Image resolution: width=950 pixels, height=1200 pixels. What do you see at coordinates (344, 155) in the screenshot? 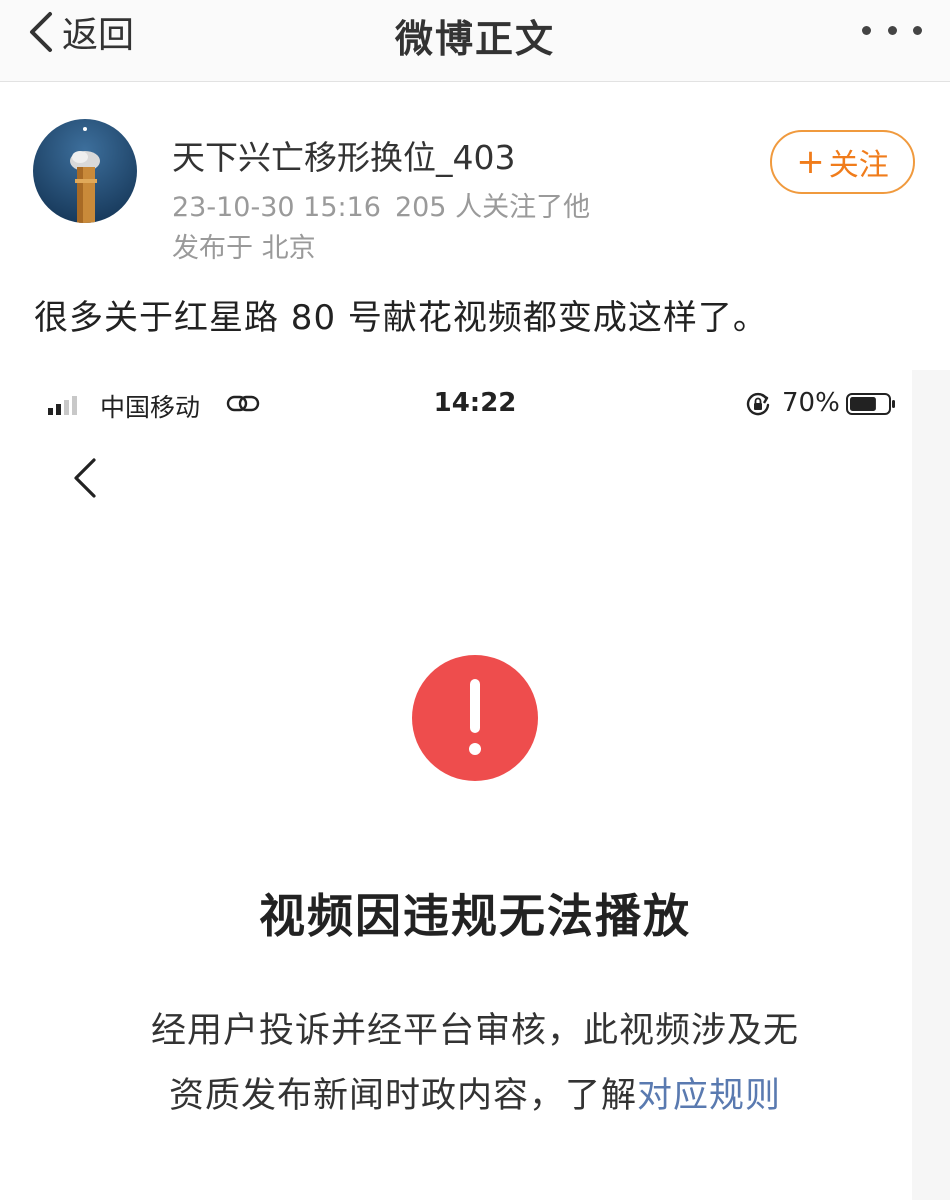
I see `author-name: 天下兴亡移形换位_403` at bounding box center [344, 155].